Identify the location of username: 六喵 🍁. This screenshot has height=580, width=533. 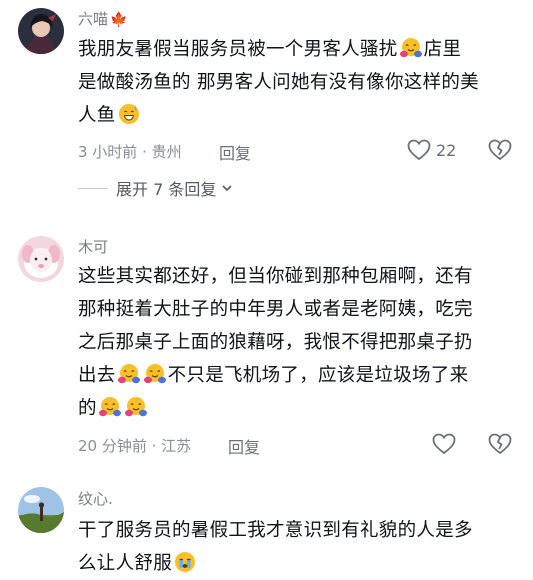
(102, 18).